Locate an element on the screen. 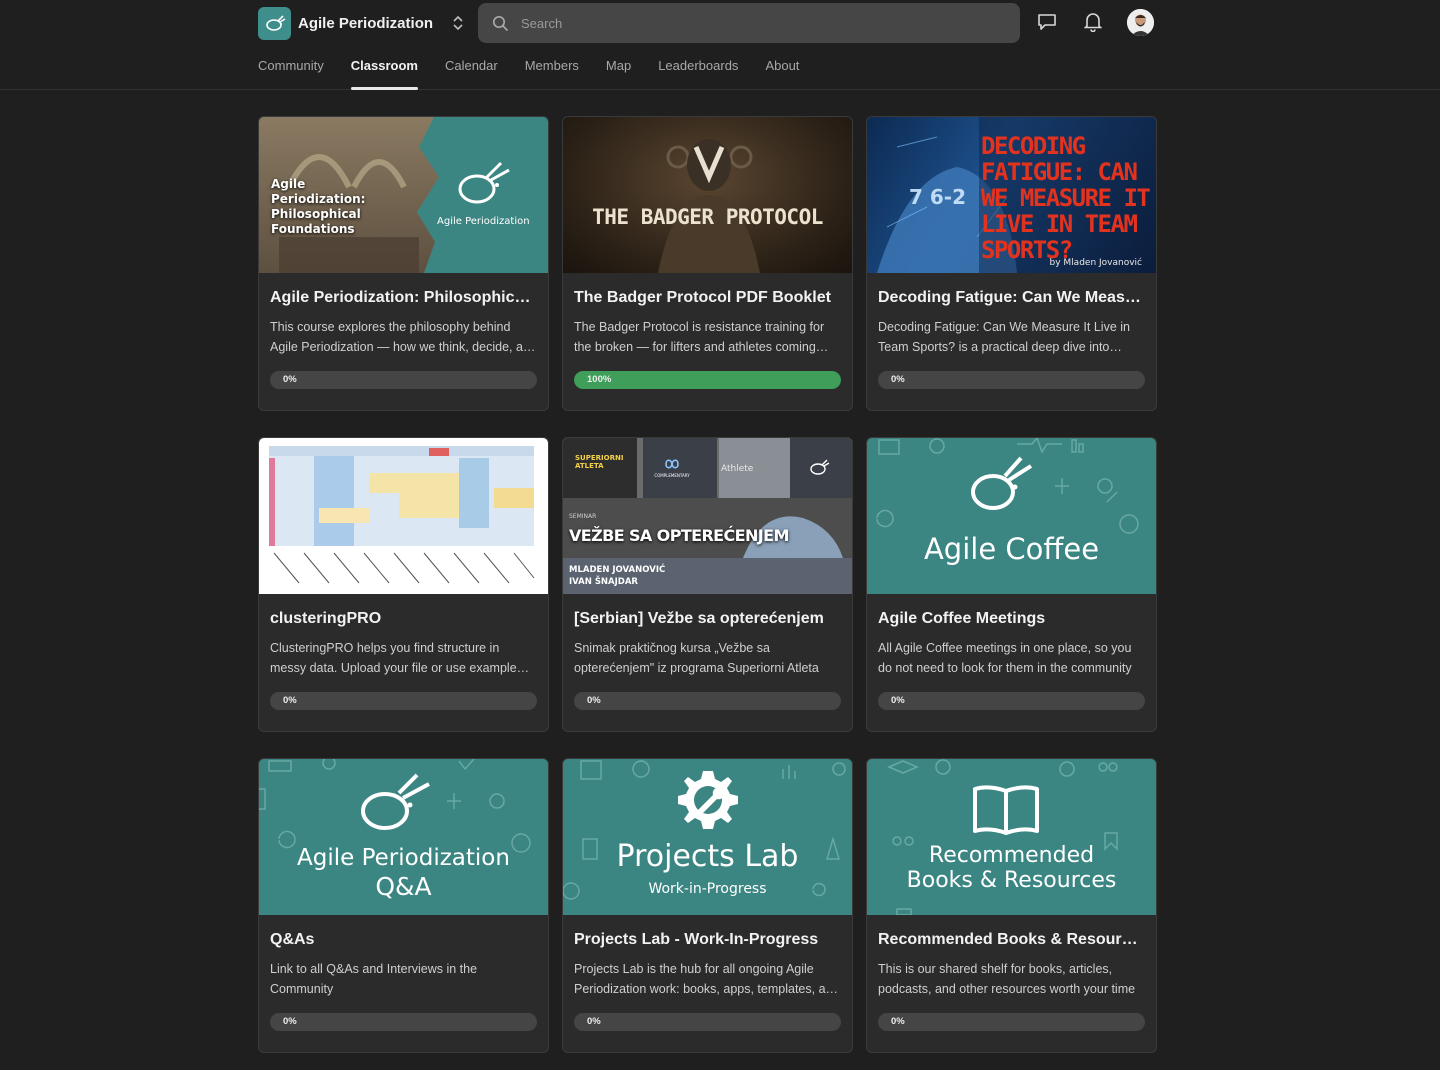 The image size is (1440, 1070). thumbnail-title: Recommended is located at coordinates (1011, 855).